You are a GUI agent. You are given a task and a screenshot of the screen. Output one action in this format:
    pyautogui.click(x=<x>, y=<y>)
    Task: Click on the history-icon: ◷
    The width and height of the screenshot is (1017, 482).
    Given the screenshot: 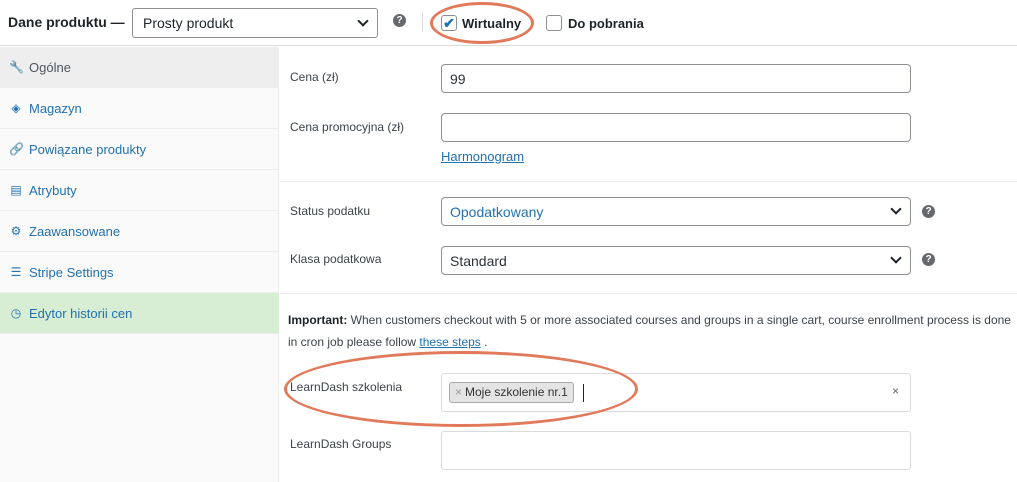 What is the action you would take?
    pyautogui.click(x=16, y=313)
    